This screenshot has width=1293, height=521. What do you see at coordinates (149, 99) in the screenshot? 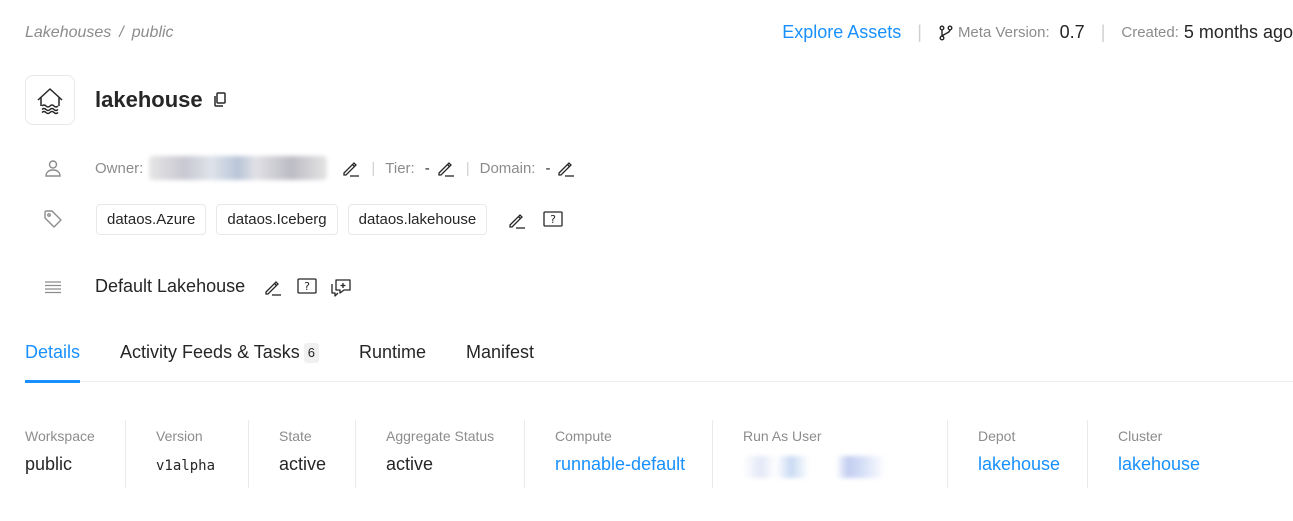
I see `entity-name: lakehouse` at bounding box center [149, 99].